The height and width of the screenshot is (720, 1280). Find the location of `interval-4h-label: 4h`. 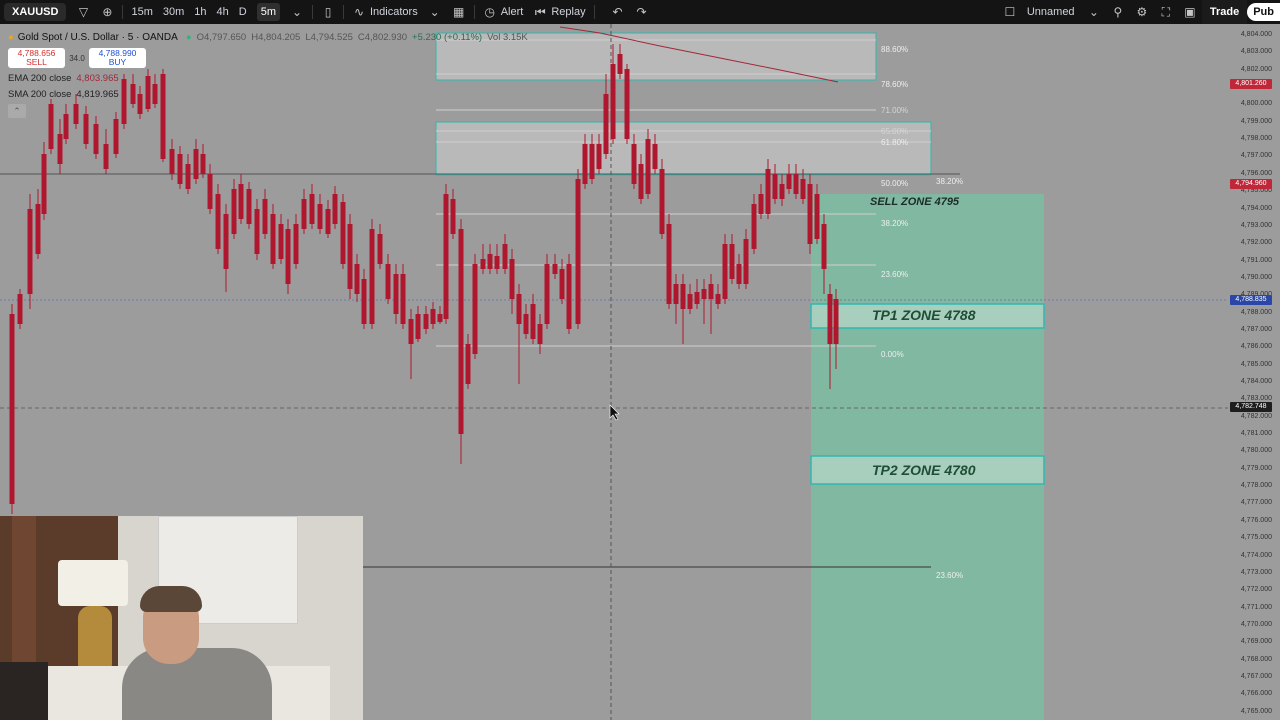

interval-4h-label: 4h is located at coordinates (222, 12).